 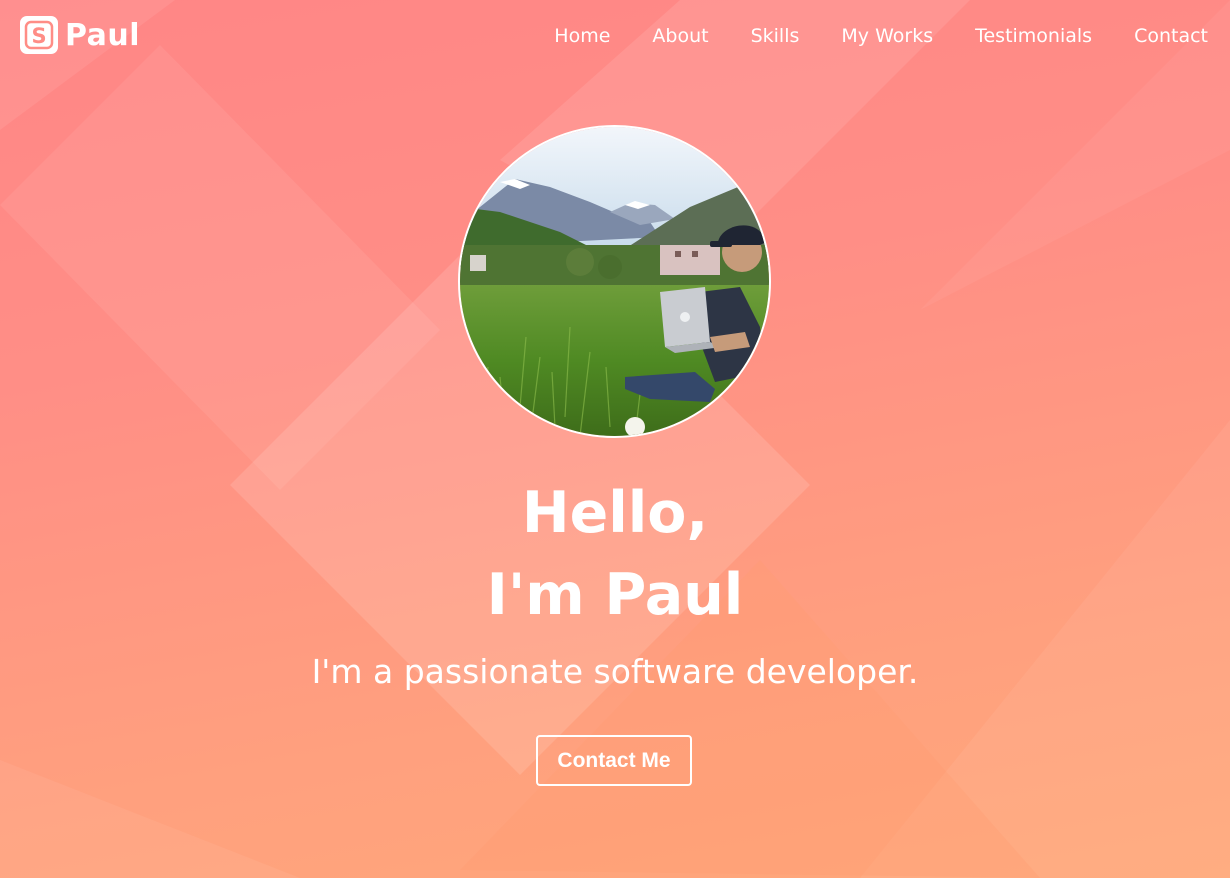 I want to click on brand-name: Paul, so click(x=103, y=35).